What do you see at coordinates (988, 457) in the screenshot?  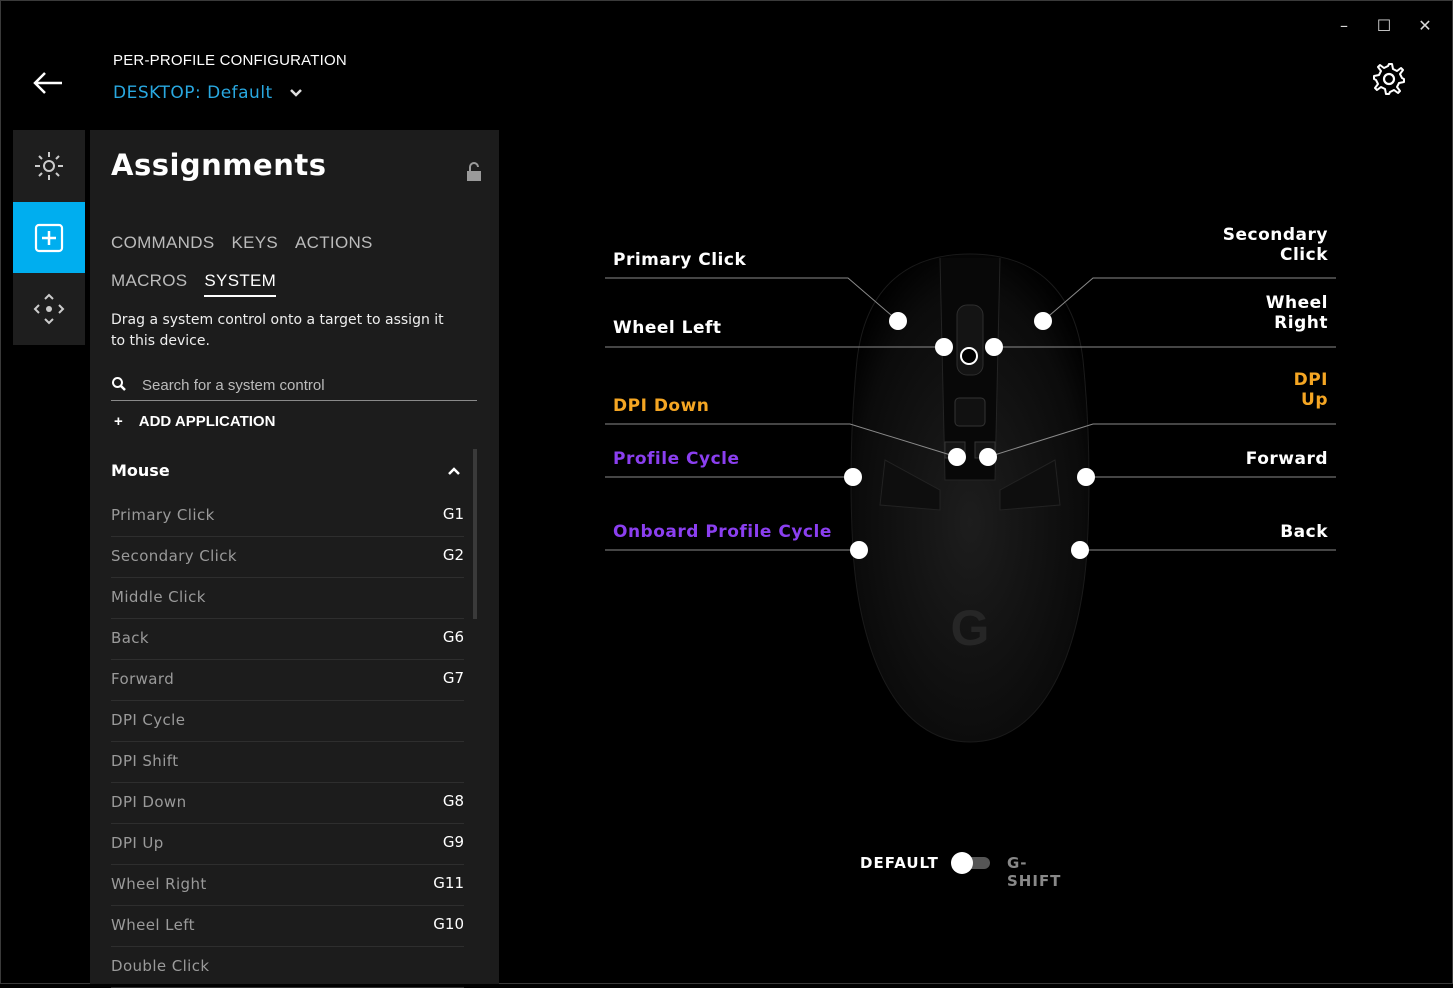 I see `dpi-up-dot` at bounding box center [988, 457].